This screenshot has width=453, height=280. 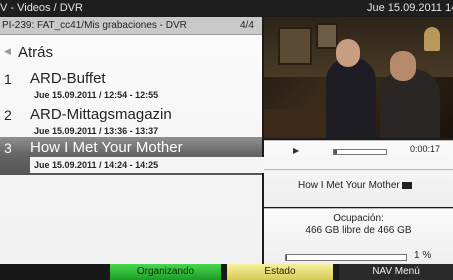 What do you see at coordinates (101, 114) in the screenshot?
I see `recording-title: ARD-Mittagsmagazin` at bounding box center [101, 114].